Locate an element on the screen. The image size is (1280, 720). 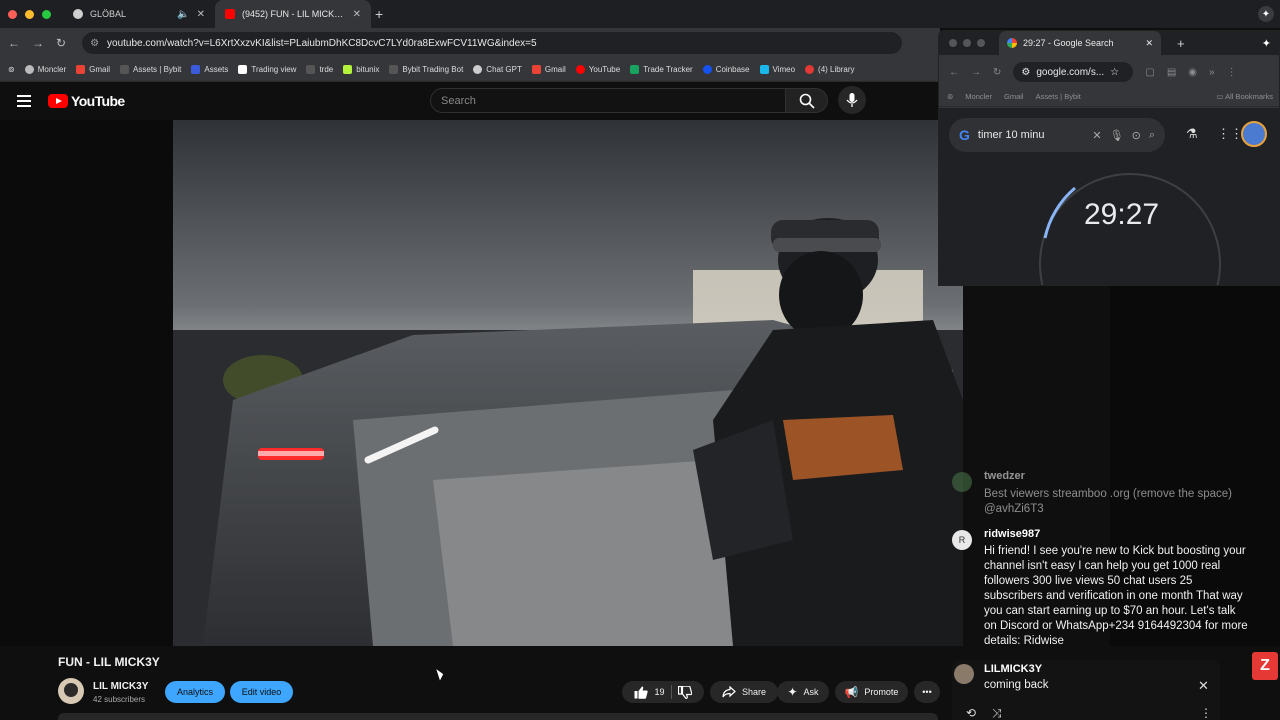
youtube-logo: YouTube is located at coordinates (86, 101).